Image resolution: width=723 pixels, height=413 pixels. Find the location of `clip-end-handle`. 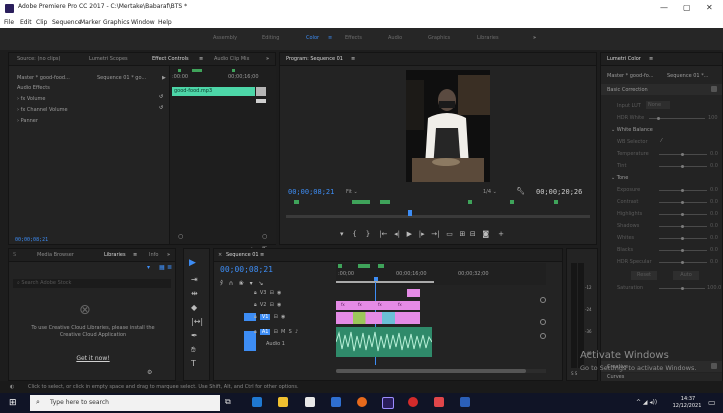

clip-end-handle is located at coordinates (261, 91).